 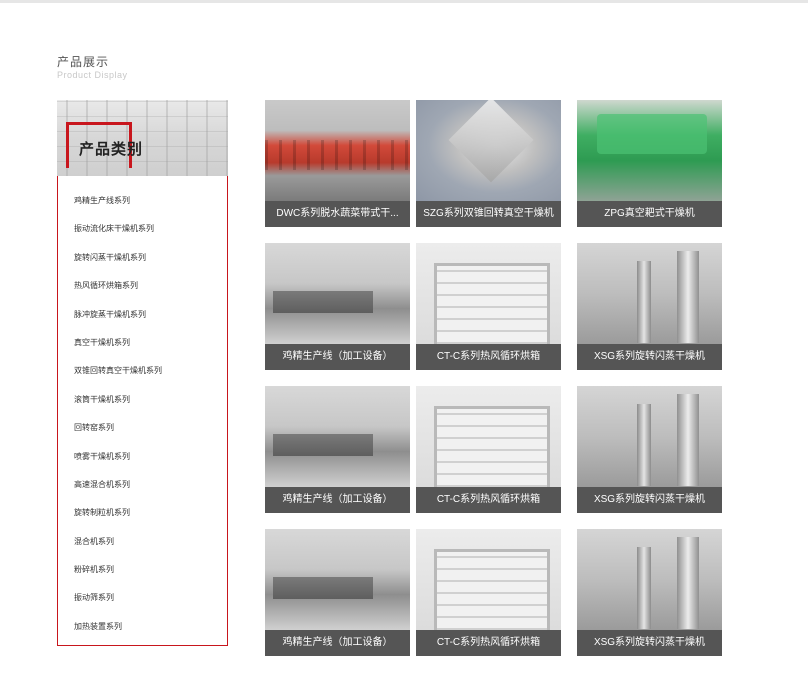 What do you see at coordinates (142, 138) in the screenshot?
I see `category-header: 产品类别` at bounding box center [142, 138].